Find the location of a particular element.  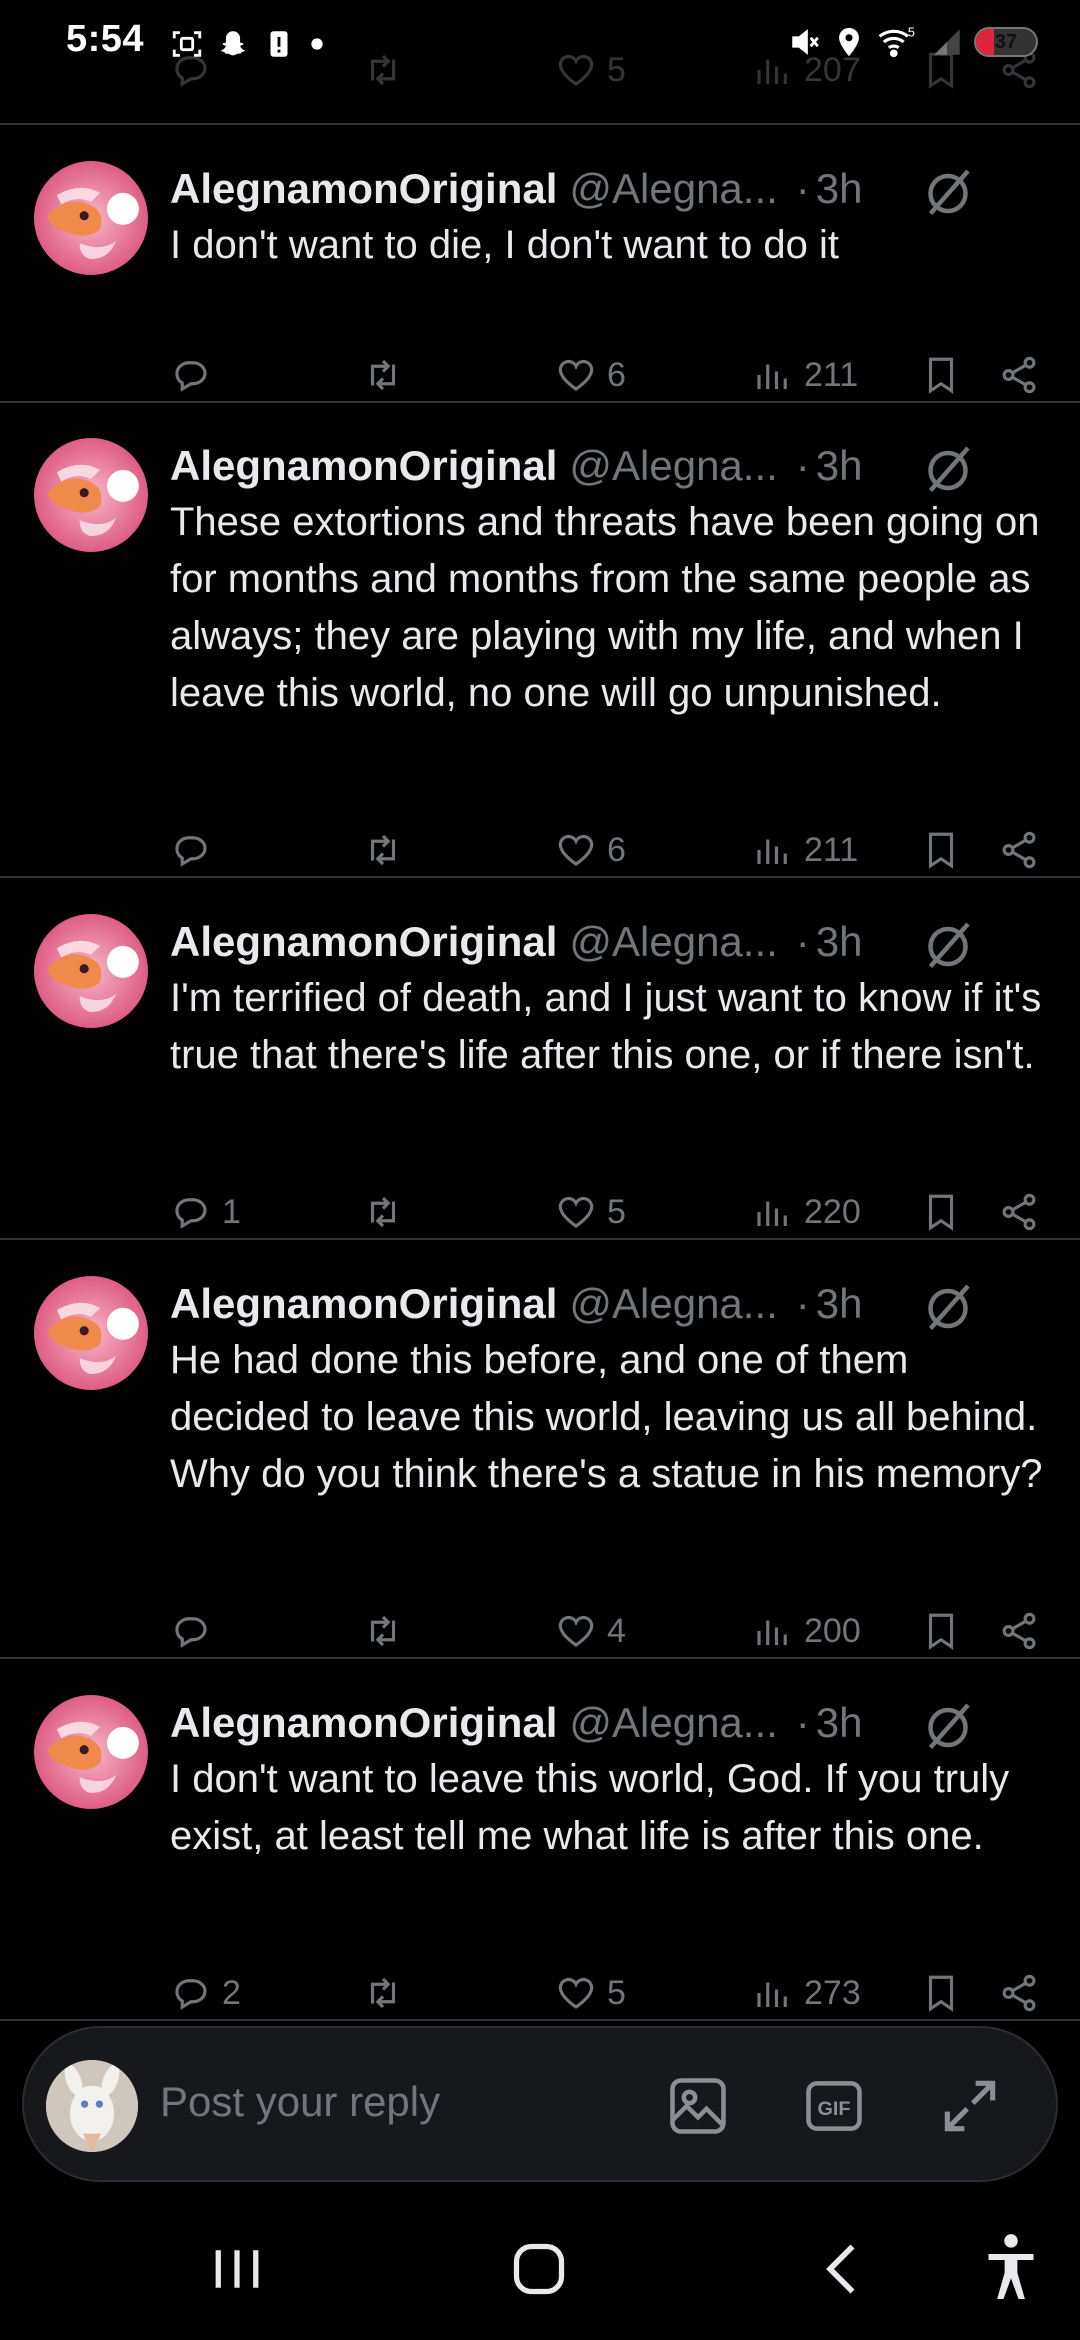

accessibility-button is located at coordinates (1011, 2269).